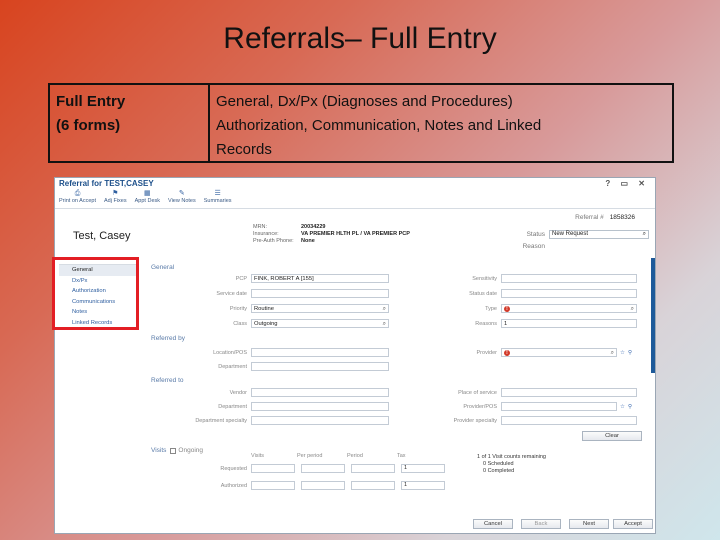 Image resolution: width=720 pixels, height=540 pixels. I want to click on referred-by-department-input, so click(320, 366).